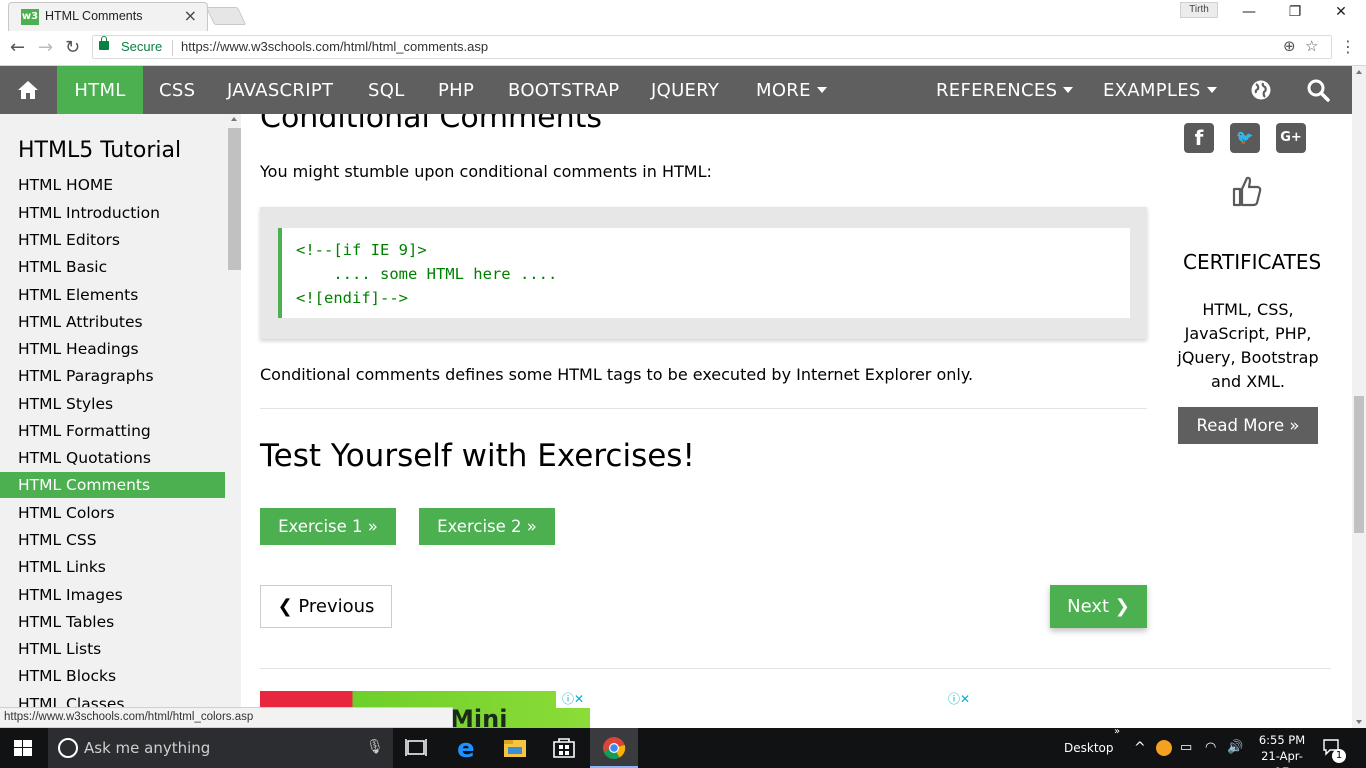  Describe the element at coordinates (1339, 756) in the screenshot. I see `notification-count-badge: 1` at that location.